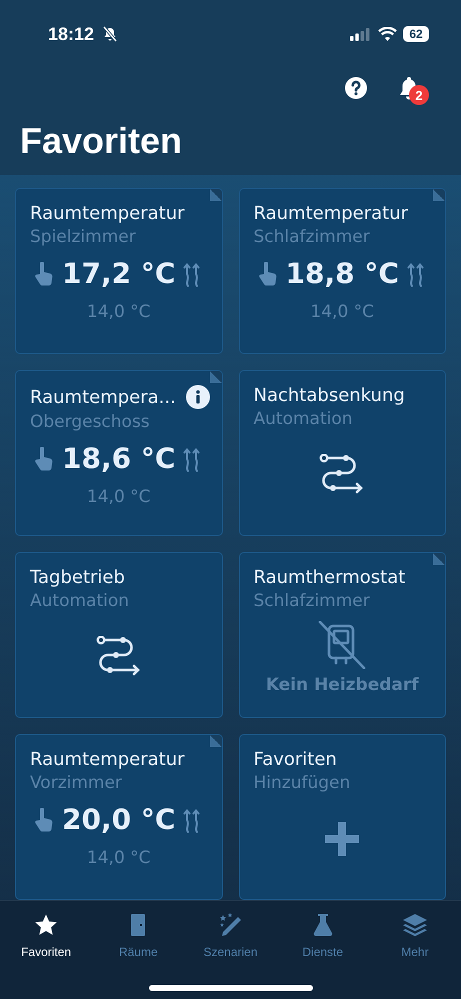 This screenshot has height=999, width=461. I want to click on favorite-card: Raumtemperatur Spielzimmer 17,2 °C 14,0 °C, so click(118, 271).